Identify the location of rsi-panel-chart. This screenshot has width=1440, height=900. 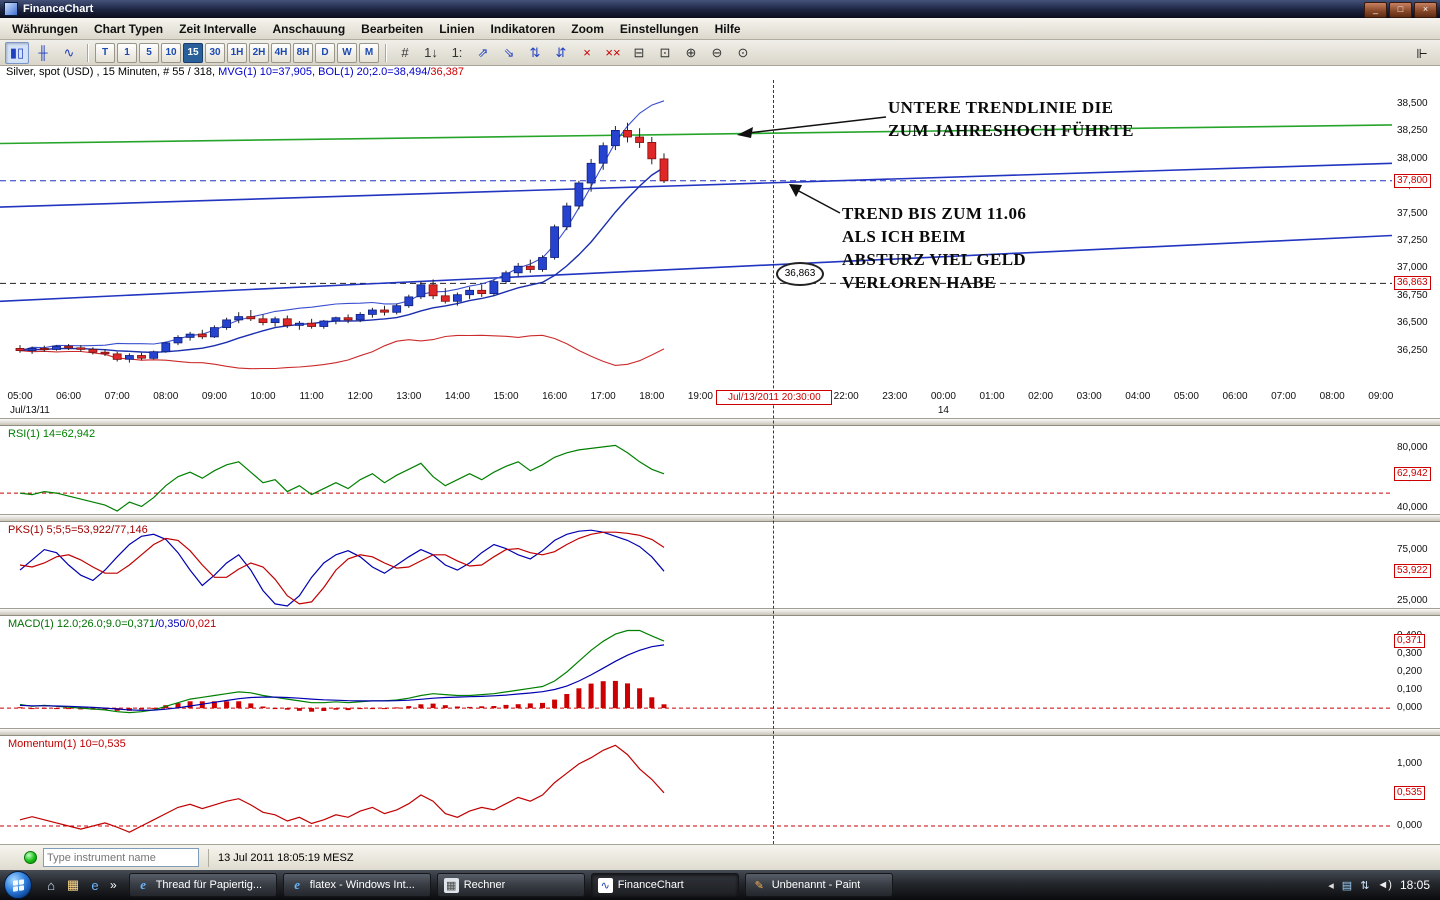
(696, 470).